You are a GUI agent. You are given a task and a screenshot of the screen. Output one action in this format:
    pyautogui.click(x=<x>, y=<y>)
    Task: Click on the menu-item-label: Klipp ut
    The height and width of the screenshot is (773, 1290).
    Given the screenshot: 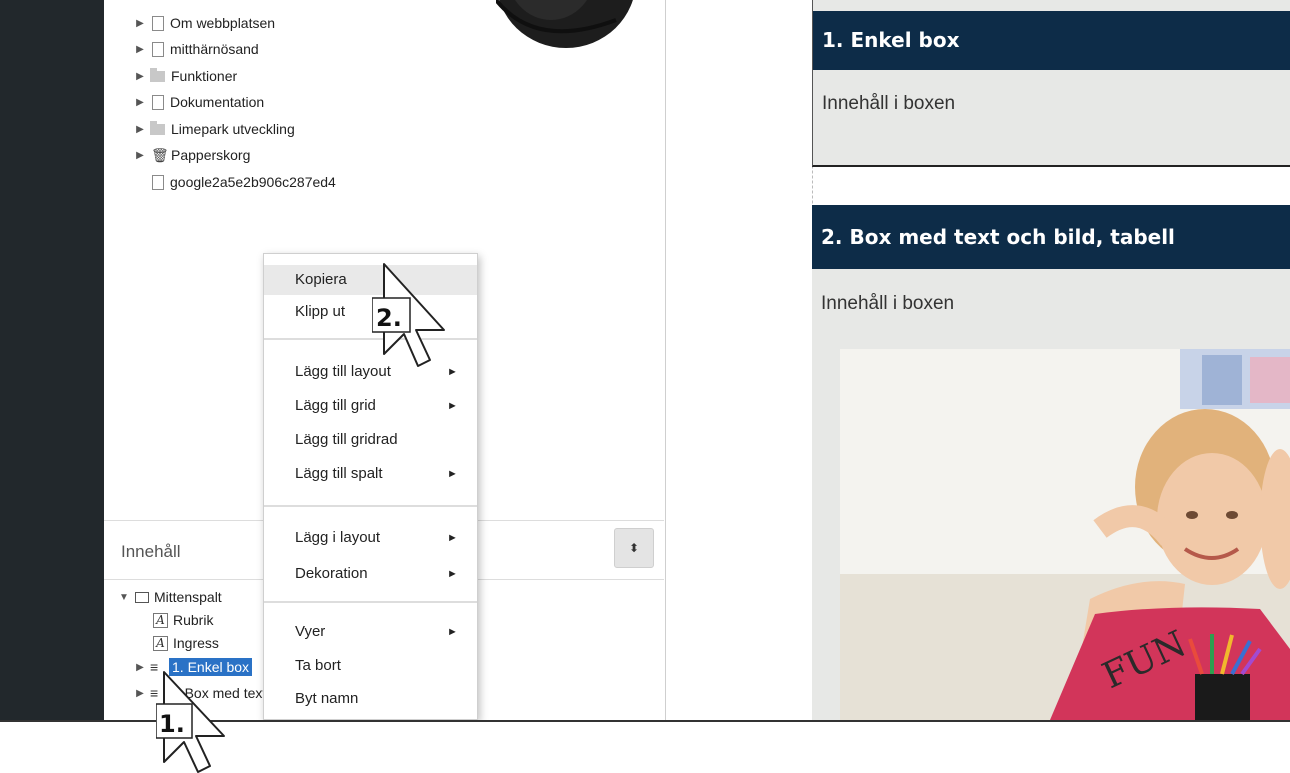 What is the action you would take?
    pyautogui.click(x=320, y=311)
    